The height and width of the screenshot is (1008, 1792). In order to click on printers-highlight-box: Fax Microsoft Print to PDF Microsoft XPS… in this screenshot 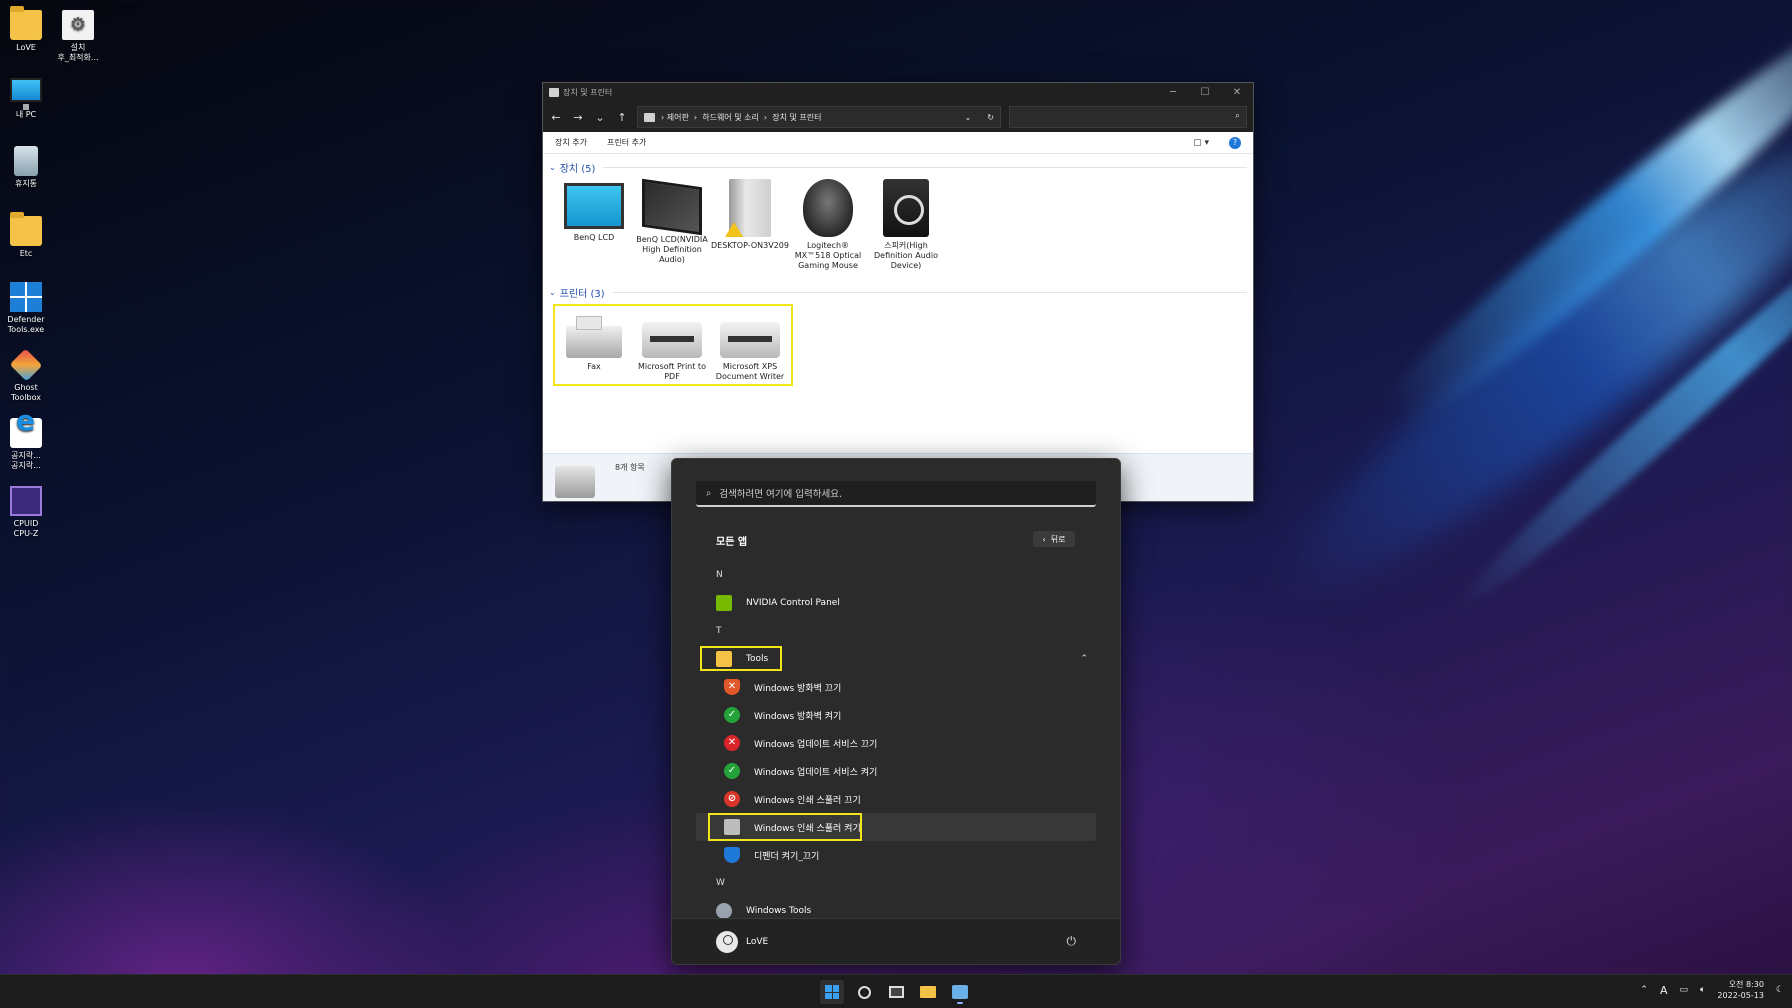, I will do `click(673, 345)`.